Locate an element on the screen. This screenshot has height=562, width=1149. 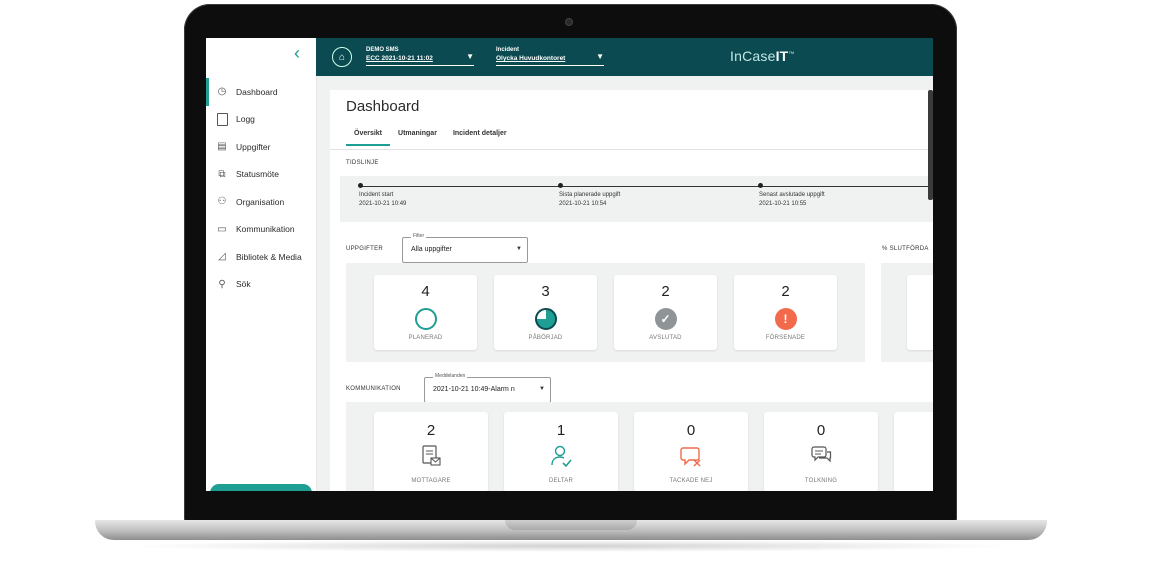
messages-filter-value: 2021-10-21 10:49-Alarm n is located at coordinates (474, 389).